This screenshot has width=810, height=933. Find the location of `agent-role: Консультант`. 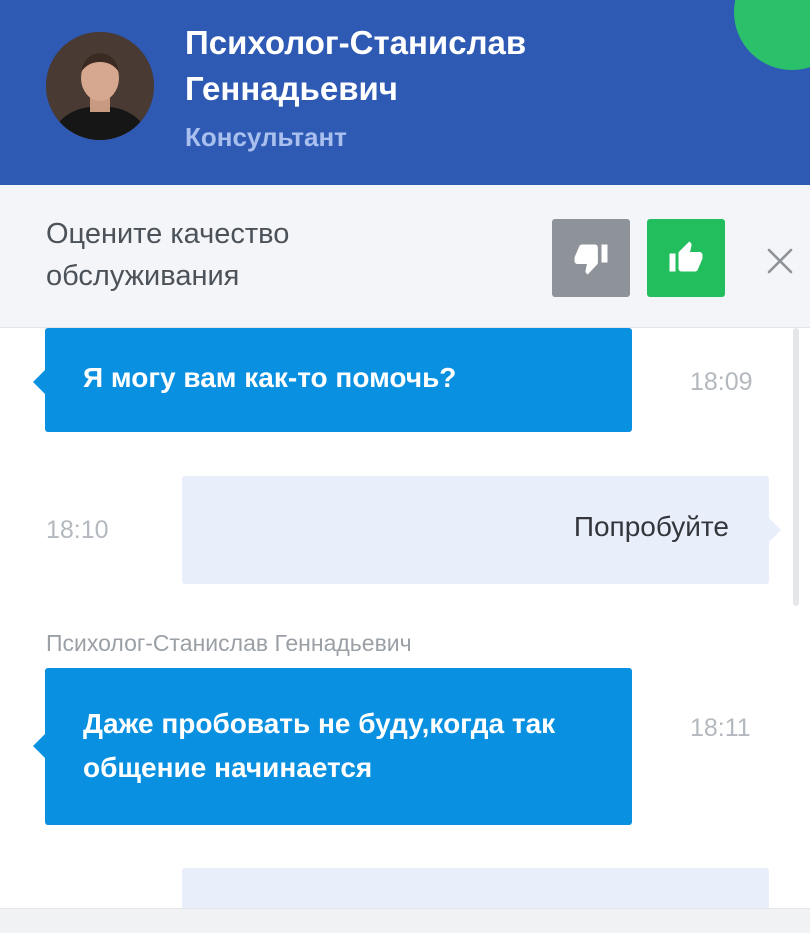

agent-role: Консультант is located at coordinates (266, 137).